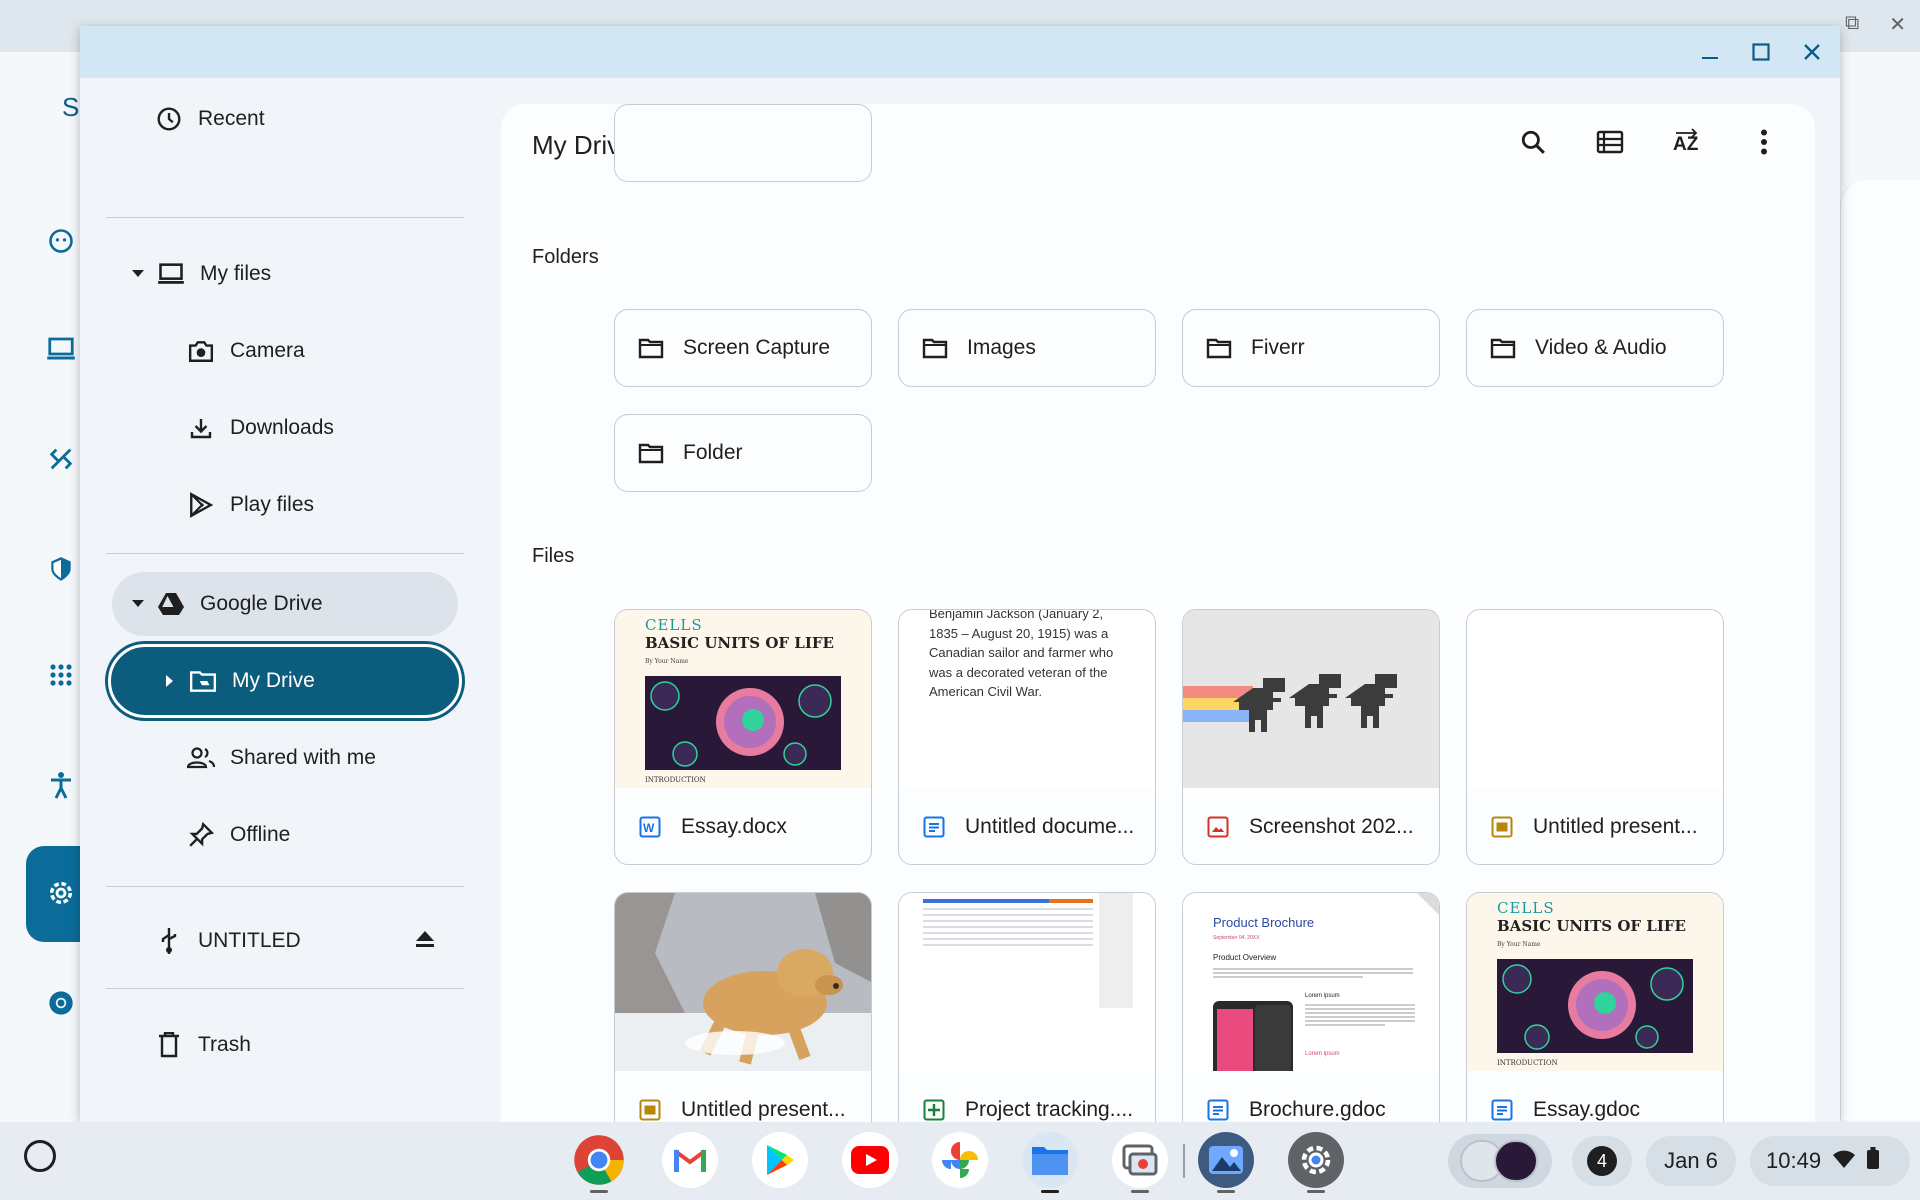 Image resolution: width=1920 pixels, height=1200 pixels. I want to click on sidebar-item-label: UNTITLED, so click(249, 940).